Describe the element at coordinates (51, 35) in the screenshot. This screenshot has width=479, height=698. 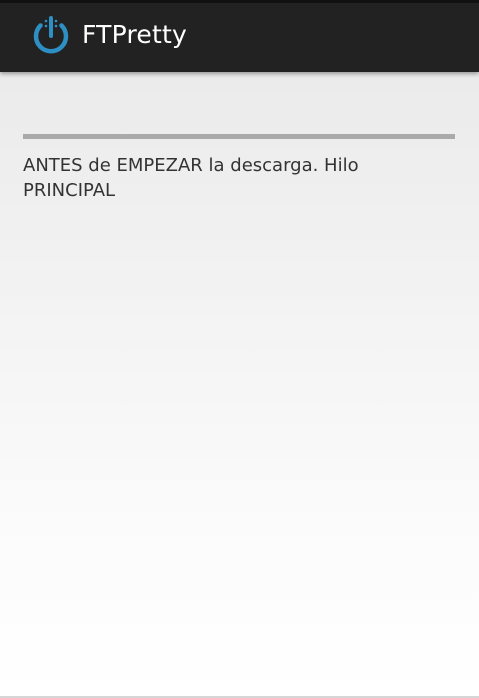
I see `power-download-icon` at that location.